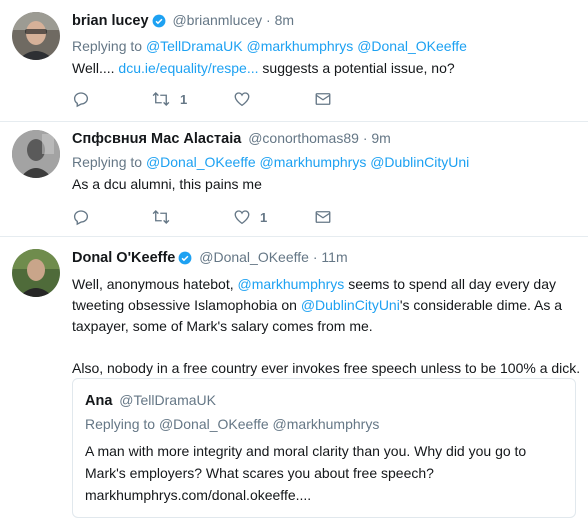 The image size is (588, 518). I want to click on quoted-display-name: Ana, so click(99, 401).